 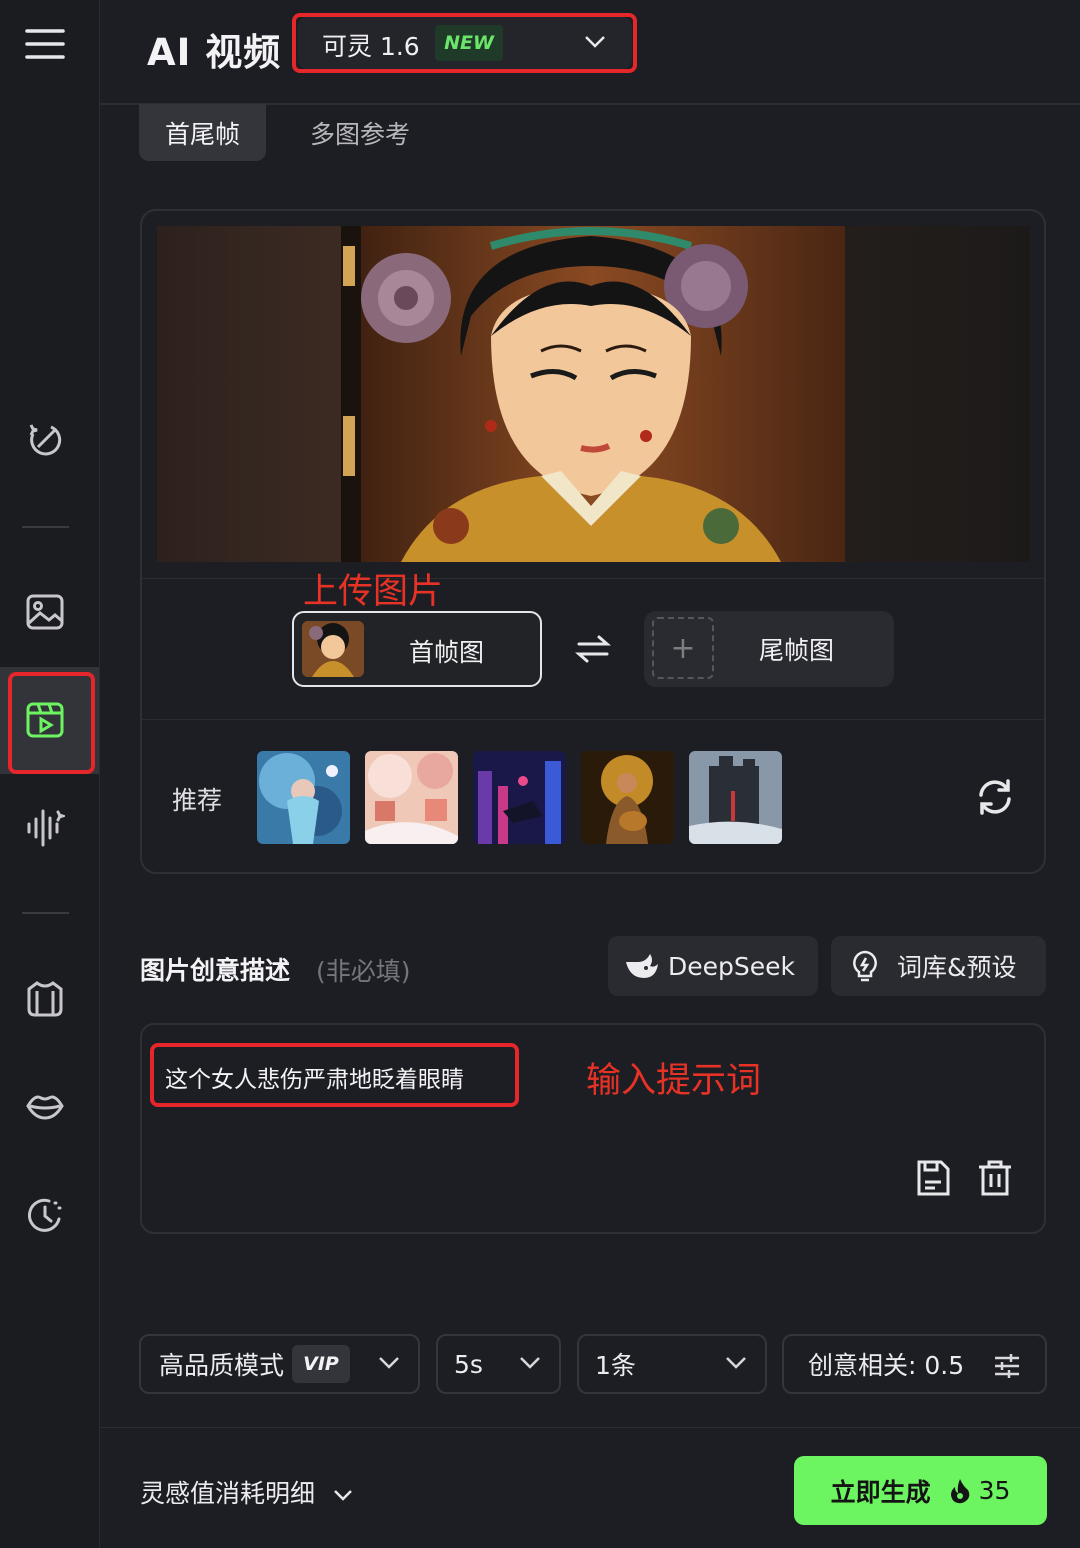 I want to click on video-icon-highlight-box, so click(x=51, y=723).